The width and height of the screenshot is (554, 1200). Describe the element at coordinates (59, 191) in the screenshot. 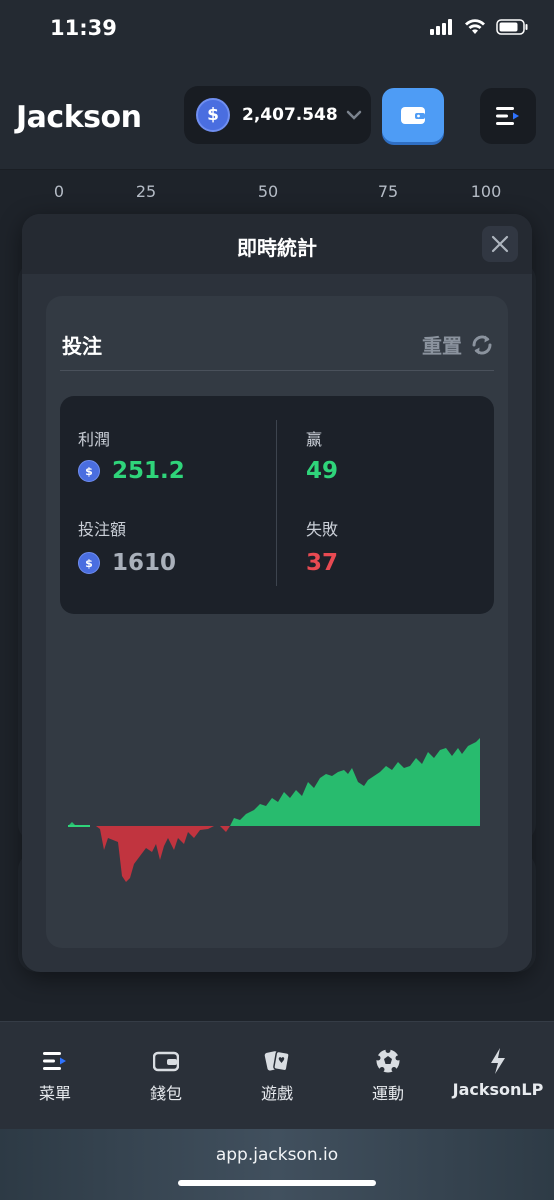

I see `scale-tick: 0` at that location.